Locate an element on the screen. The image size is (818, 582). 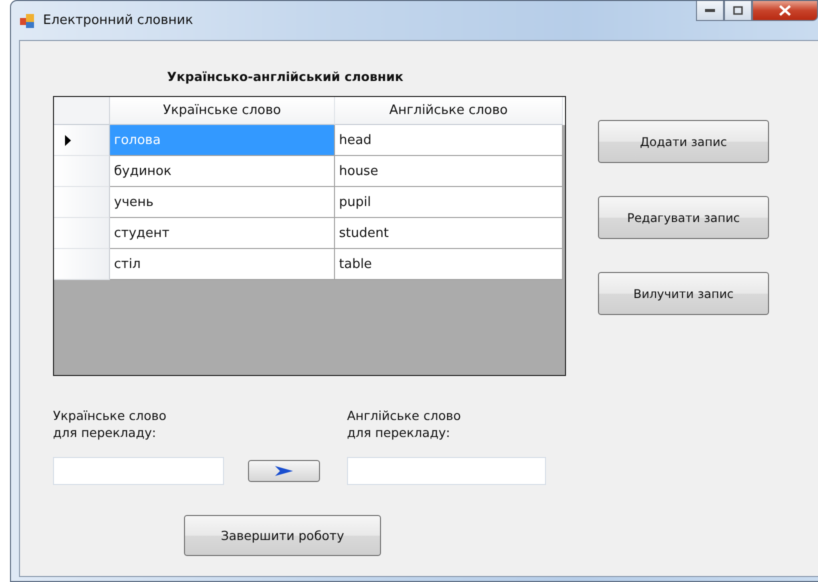
table-cell: стіл is located at coordinates (222, 264).